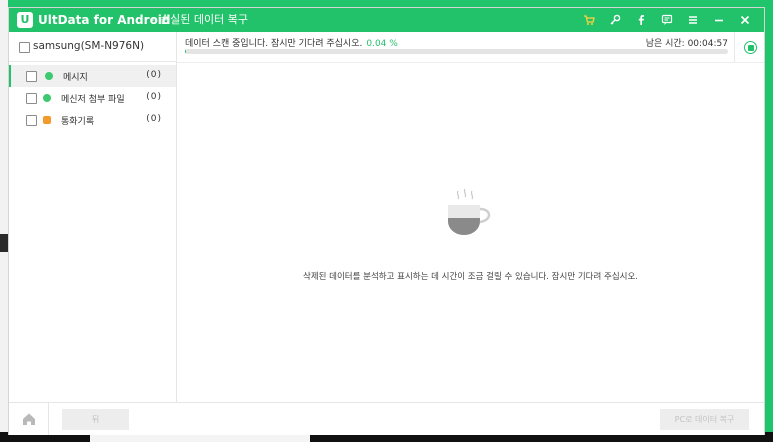  I want to click on device-row: samsung(SM-N976N), so click(92, 47).